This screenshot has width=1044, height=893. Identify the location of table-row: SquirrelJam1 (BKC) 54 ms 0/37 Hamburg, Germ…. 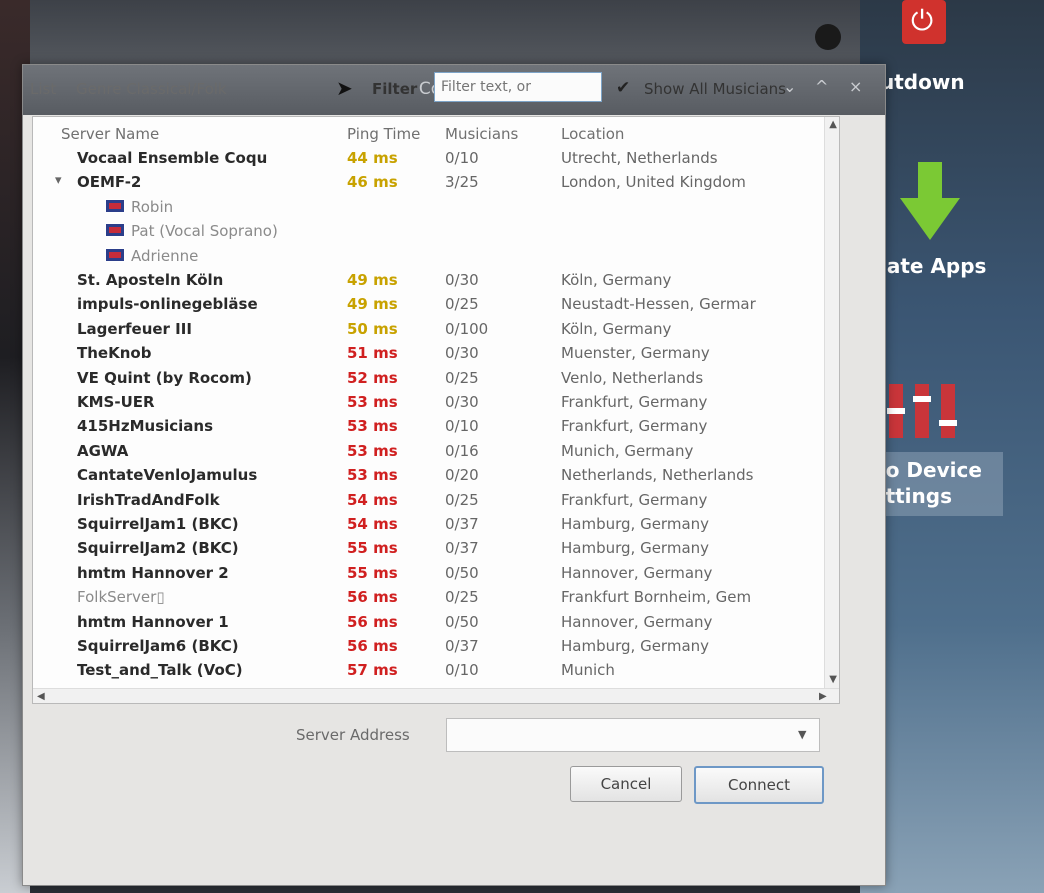
(436, 525).